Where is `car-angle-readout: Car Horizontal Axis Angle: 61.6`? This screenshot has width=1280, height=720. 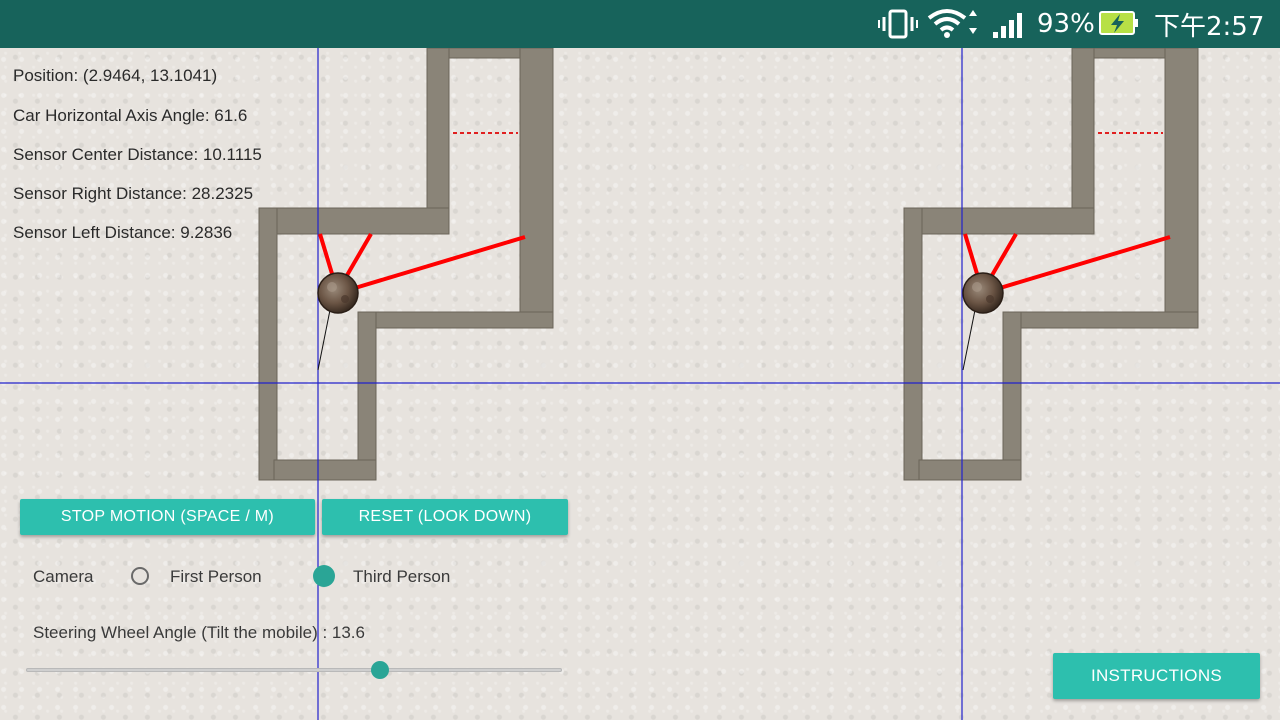 car-angle-readout: Car Horizontal Axis Angle: 61.6 is located at coordinates (130, 115).